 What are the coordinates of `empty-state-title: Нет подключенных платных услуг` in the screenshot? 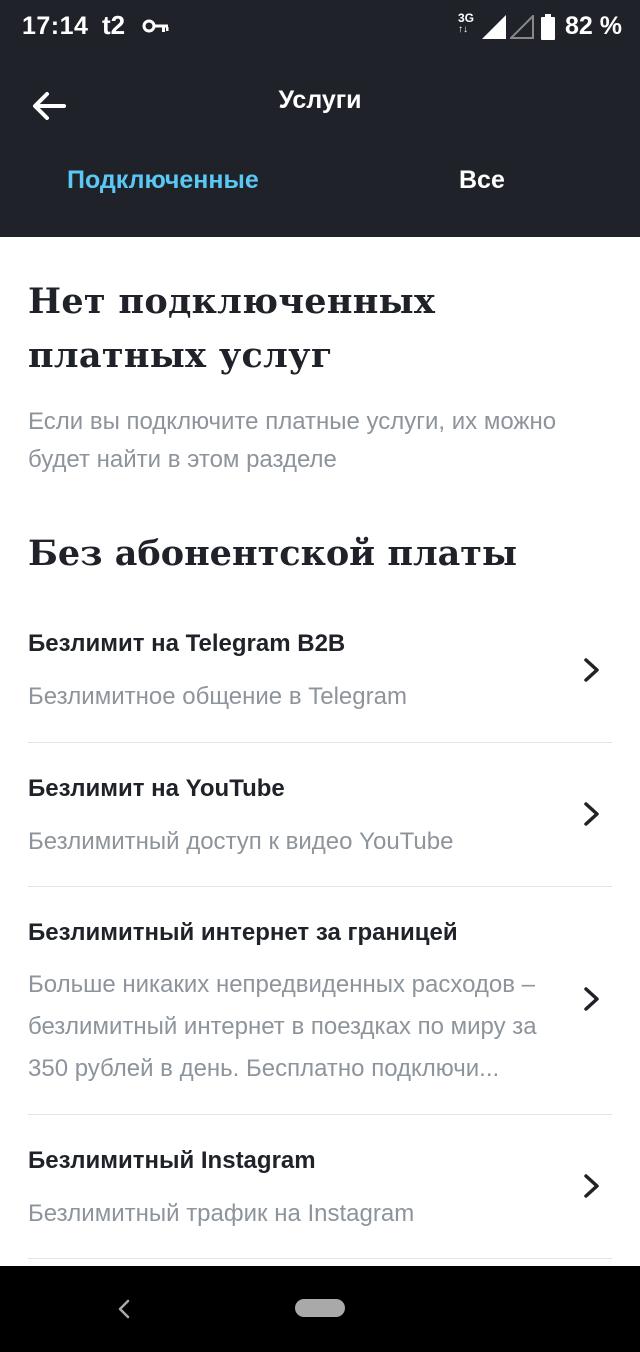 It's located at (232, 328).